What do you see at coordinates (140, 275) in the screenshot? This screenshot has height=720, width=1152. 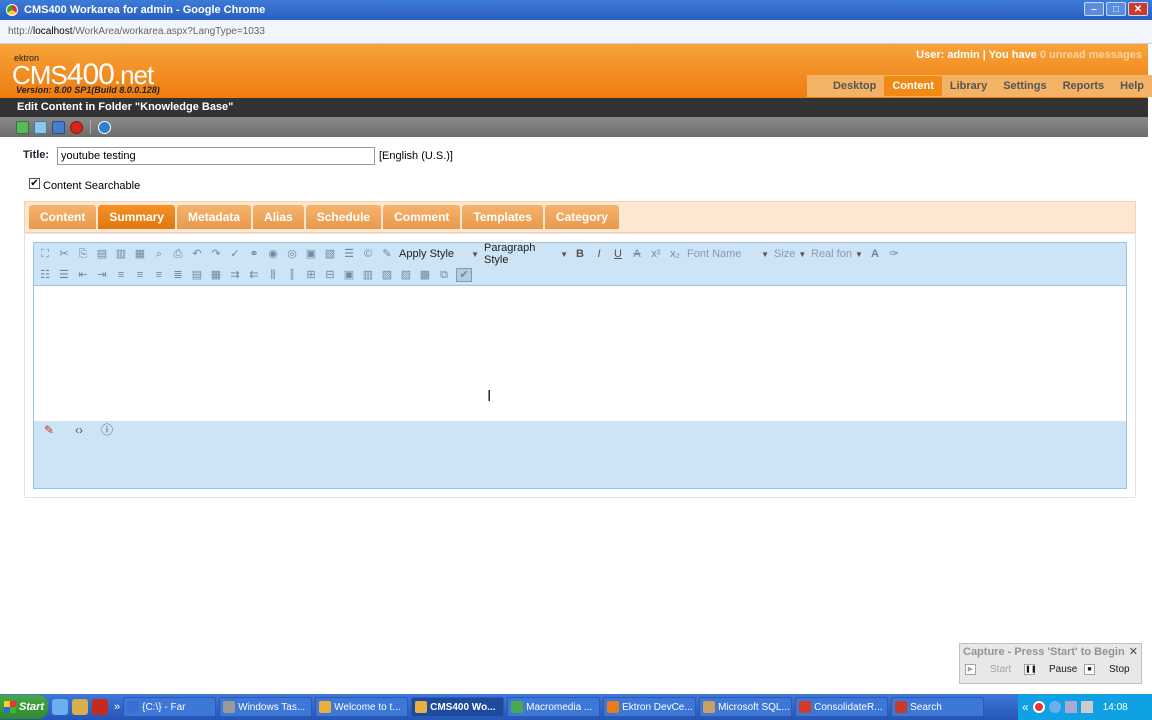 I see `align-center-icon: ≡` at bounding box center [140, 275].